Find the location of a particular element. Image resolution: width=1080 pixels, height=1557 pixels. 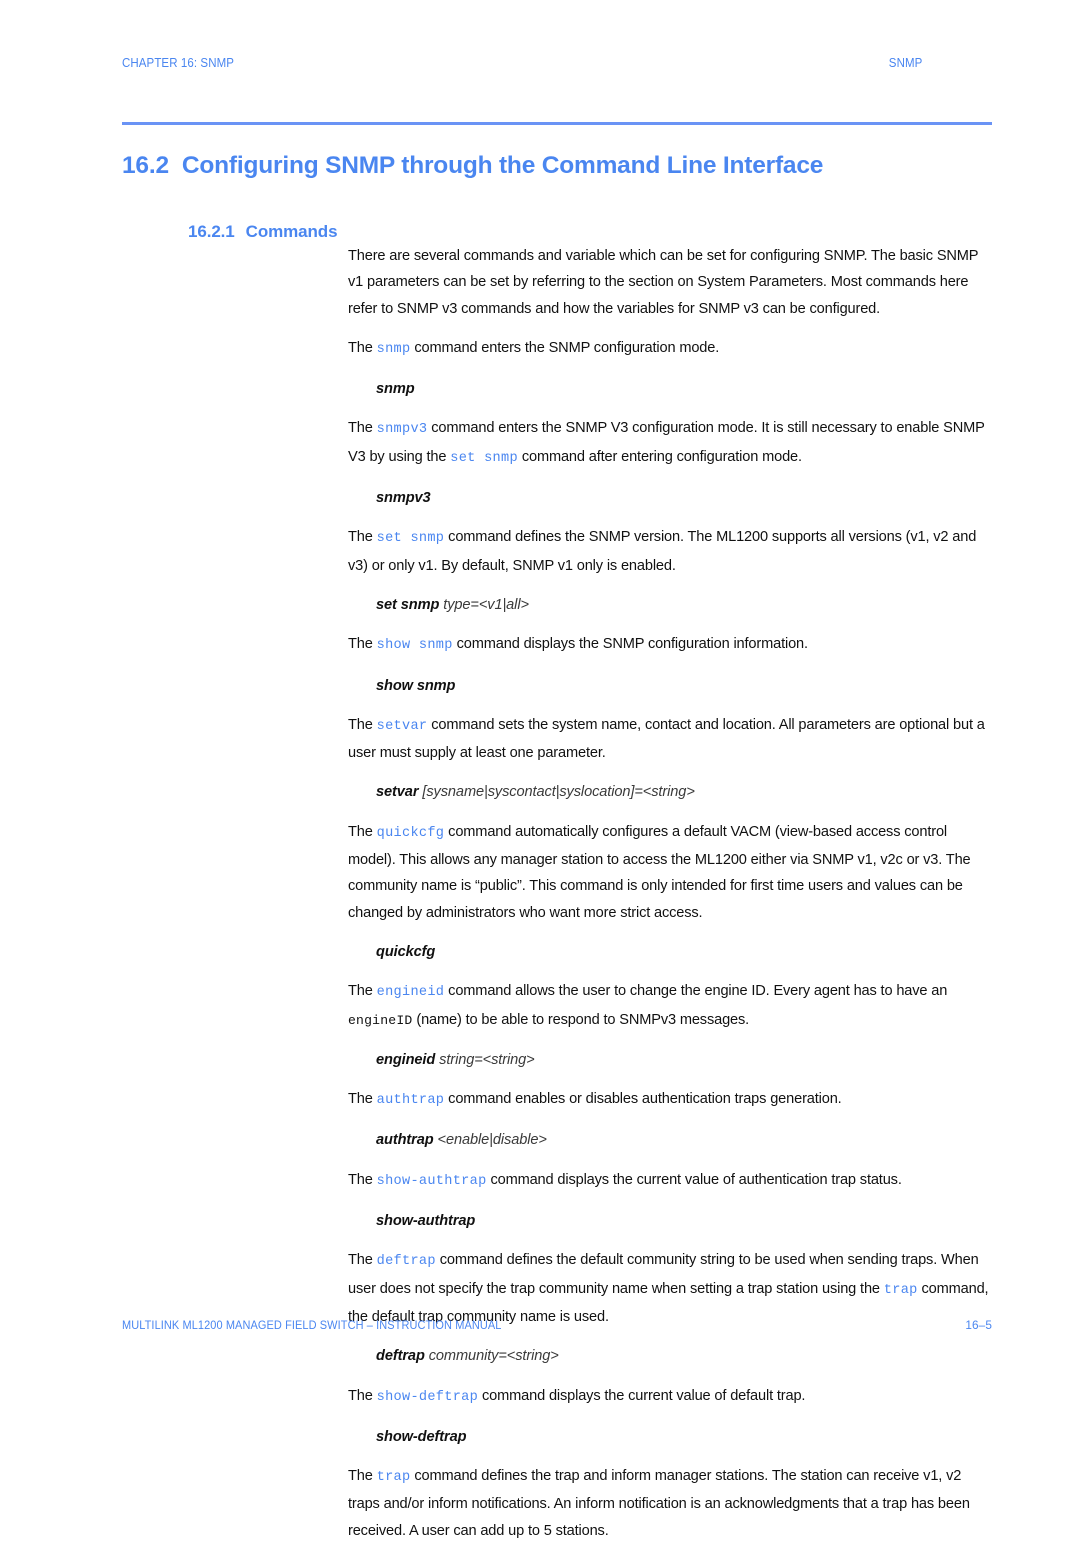

inline-command-deftrap: deftrap is located at coordinates (406, 1262).